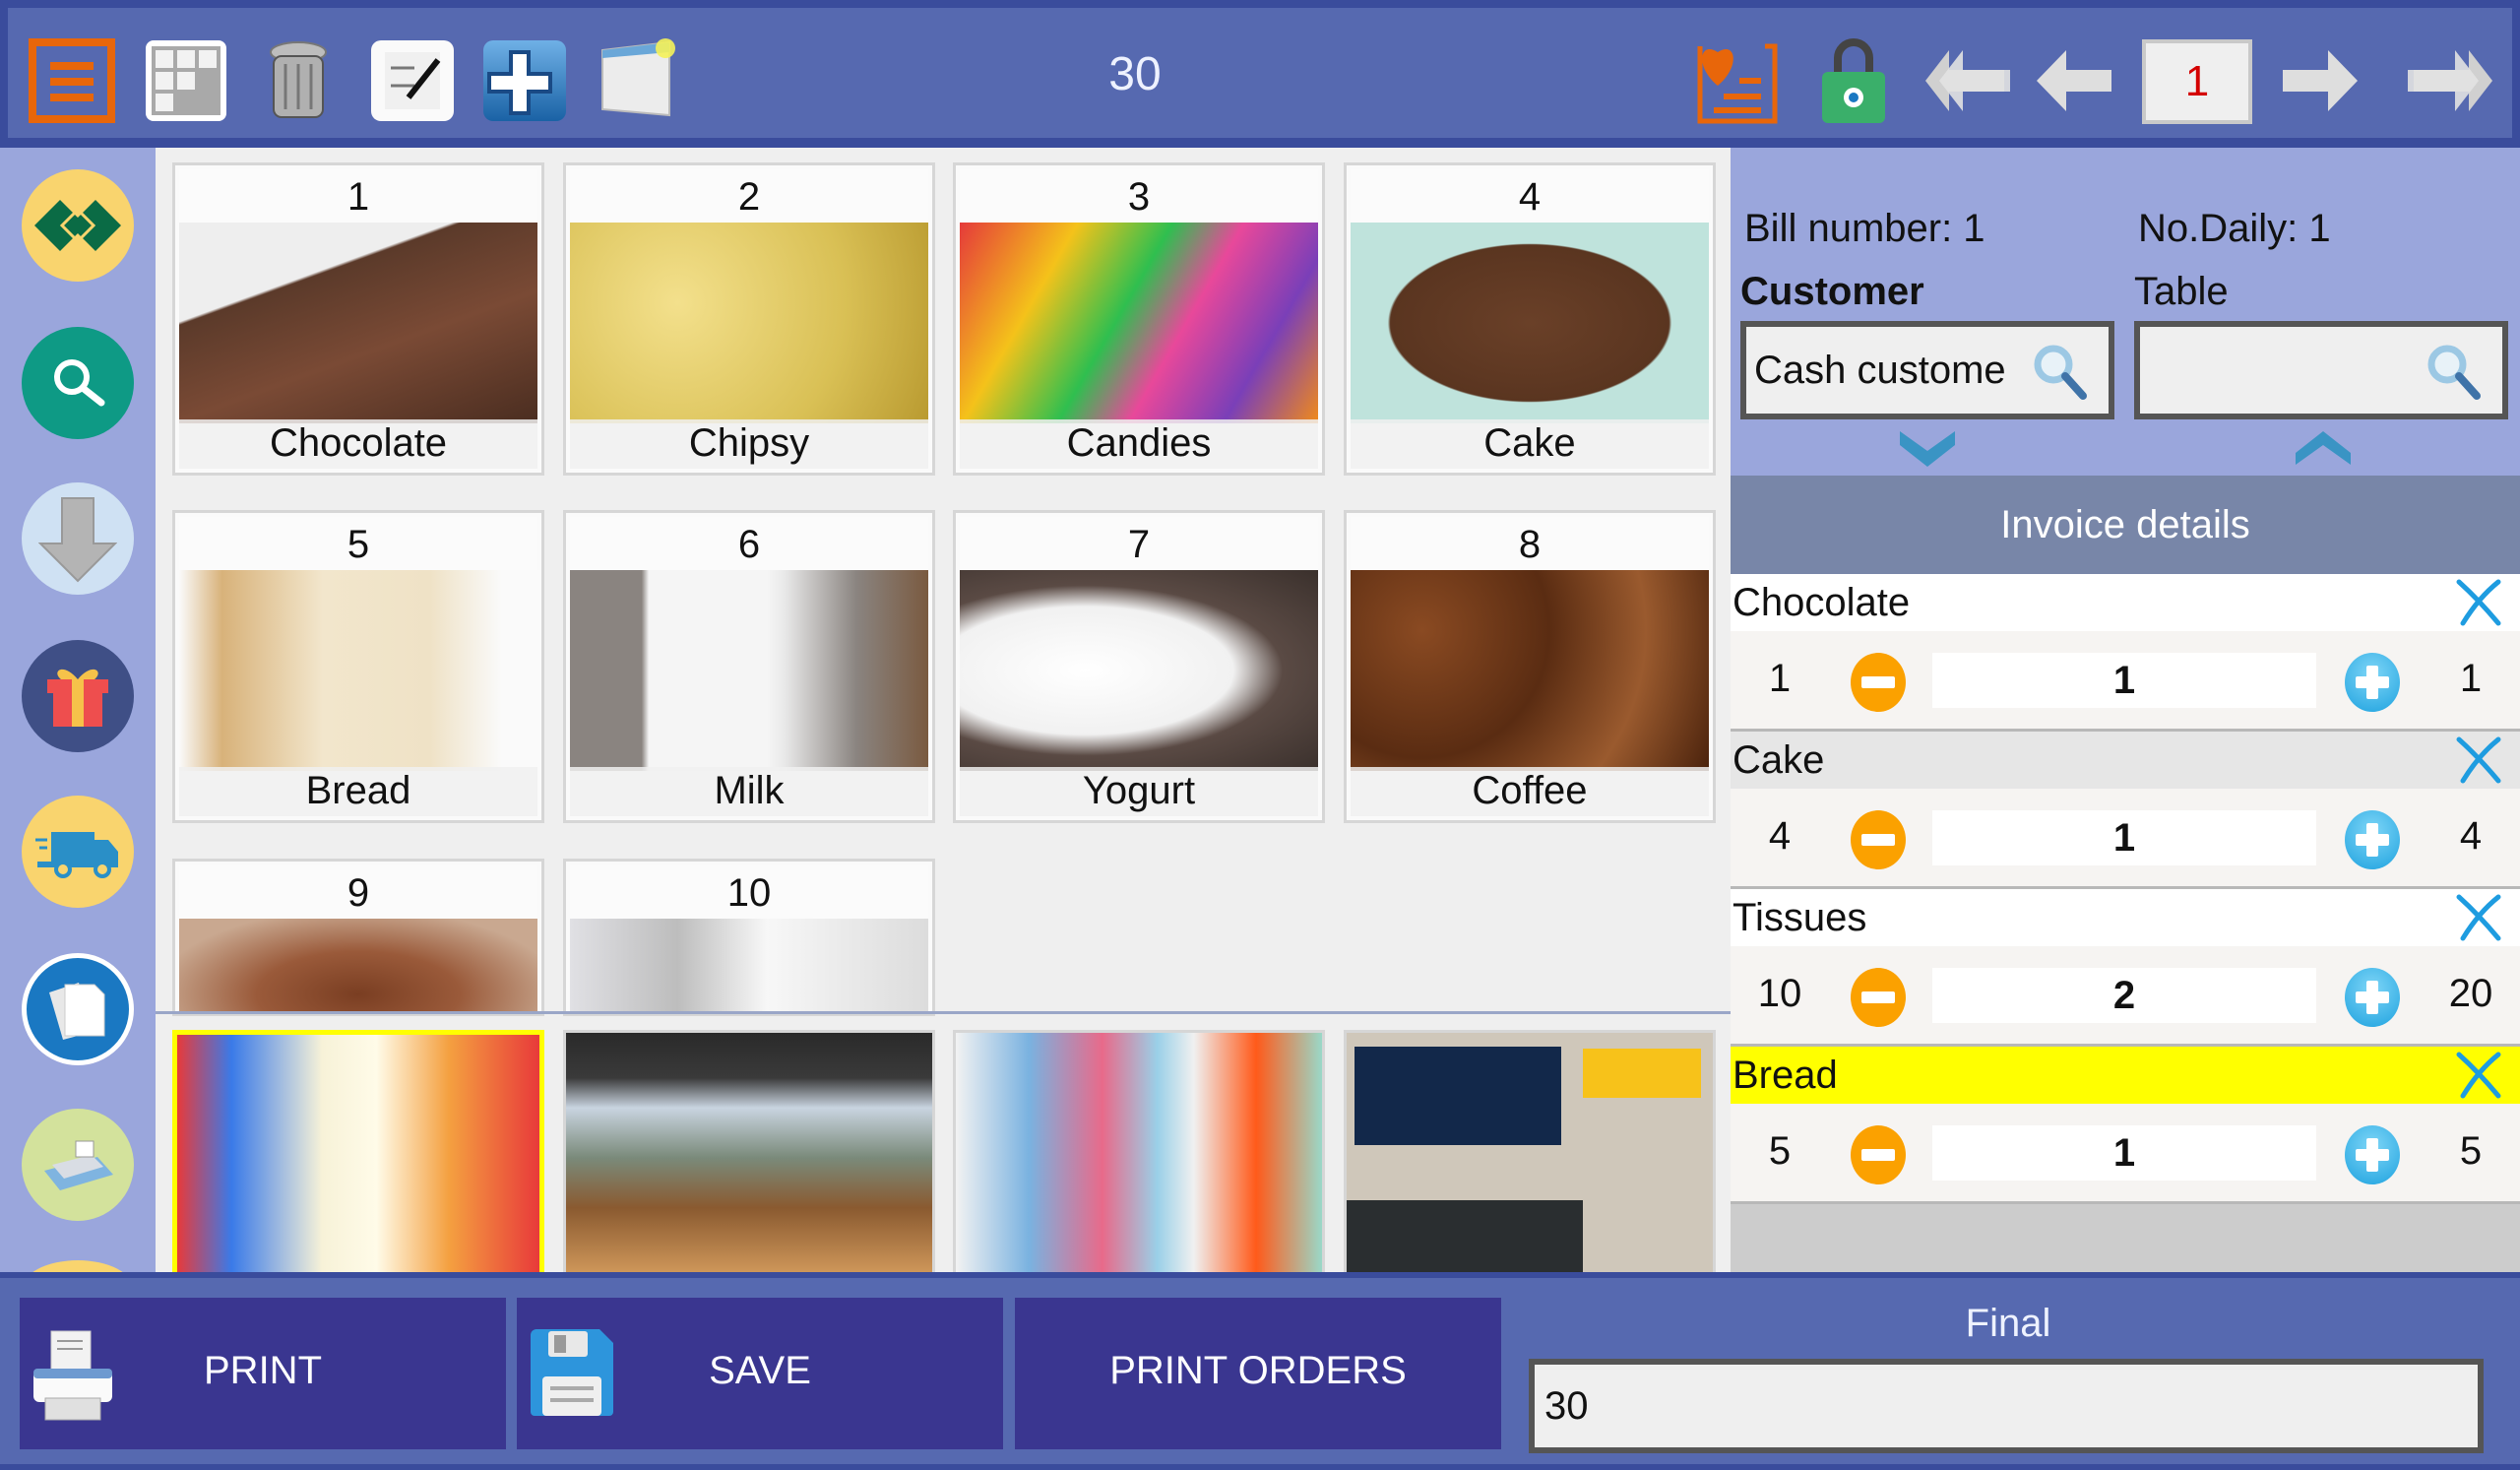 Image resolution: width=2520 pixels, height=1470 pixels. Describe the element at coordinates (2320, 80) in the screenshot. I see `next-page-icon` at that location.